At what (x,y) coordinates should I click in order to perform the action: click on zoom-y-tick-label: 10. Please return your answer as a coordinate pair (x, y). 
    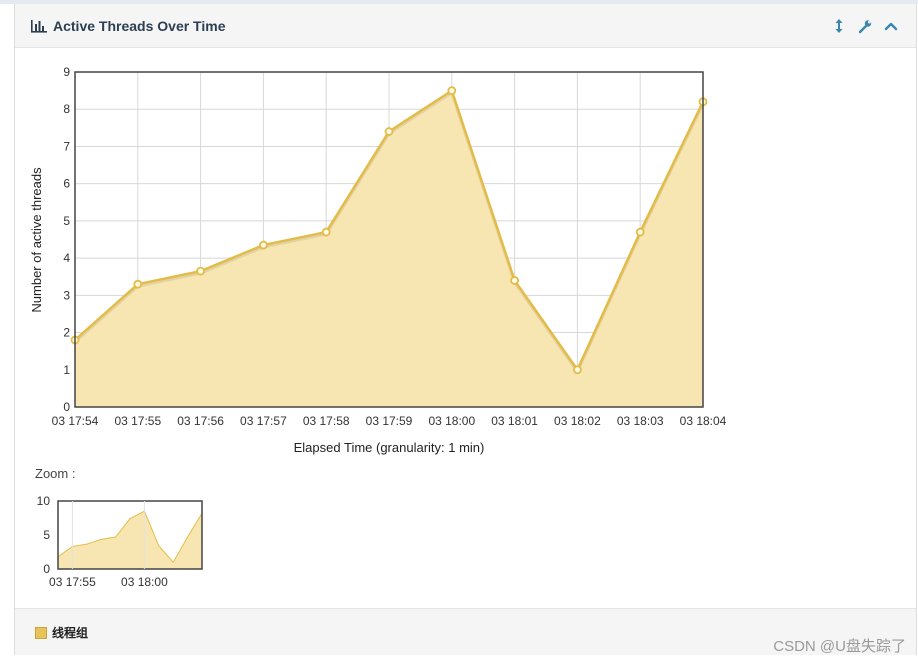
    Looking at the image, I should click on (44, 501).